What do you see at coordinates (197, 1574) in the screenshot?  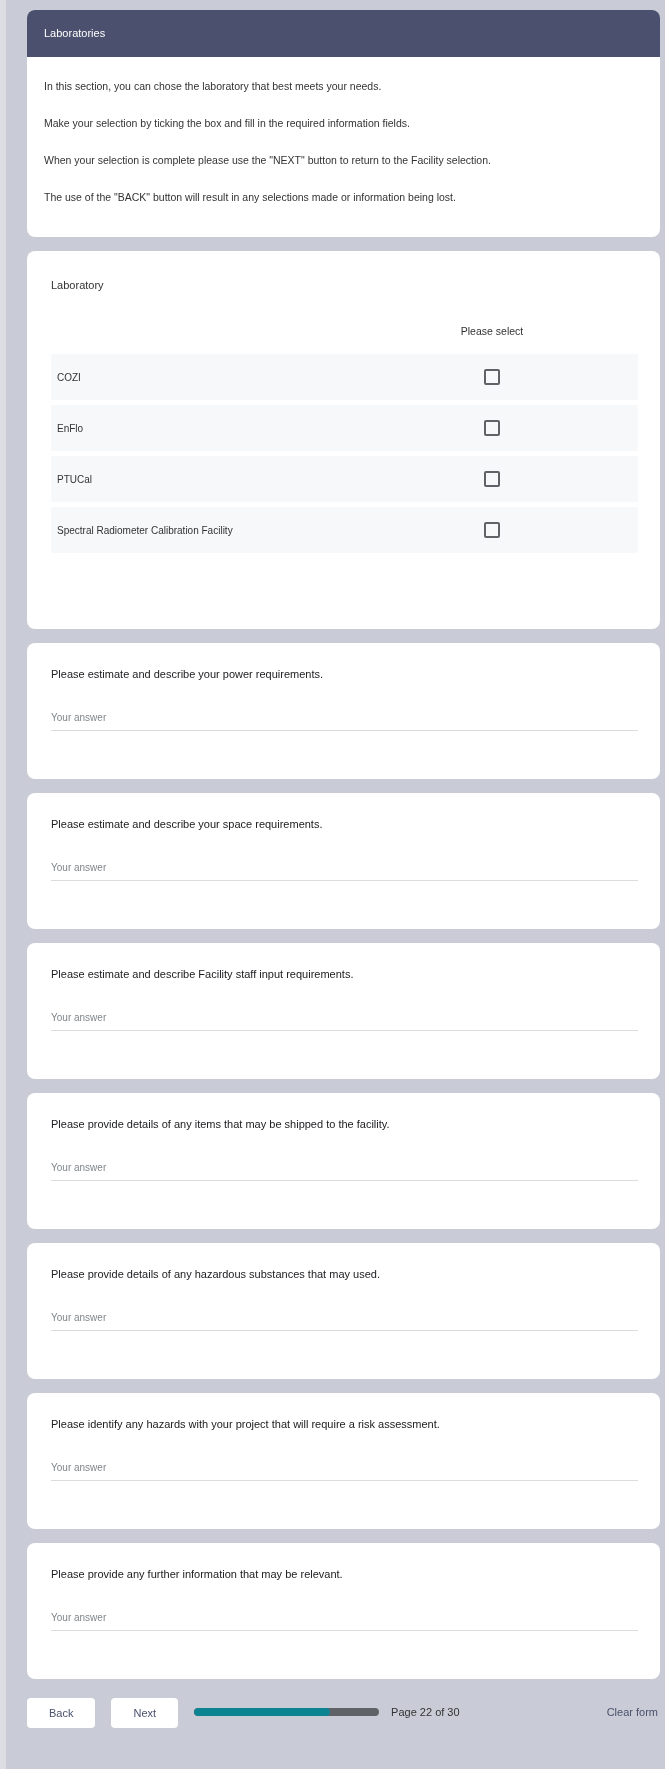 I see `question-label: Please provide any further information that may be relevant.` at bounding box center [197, 1574].